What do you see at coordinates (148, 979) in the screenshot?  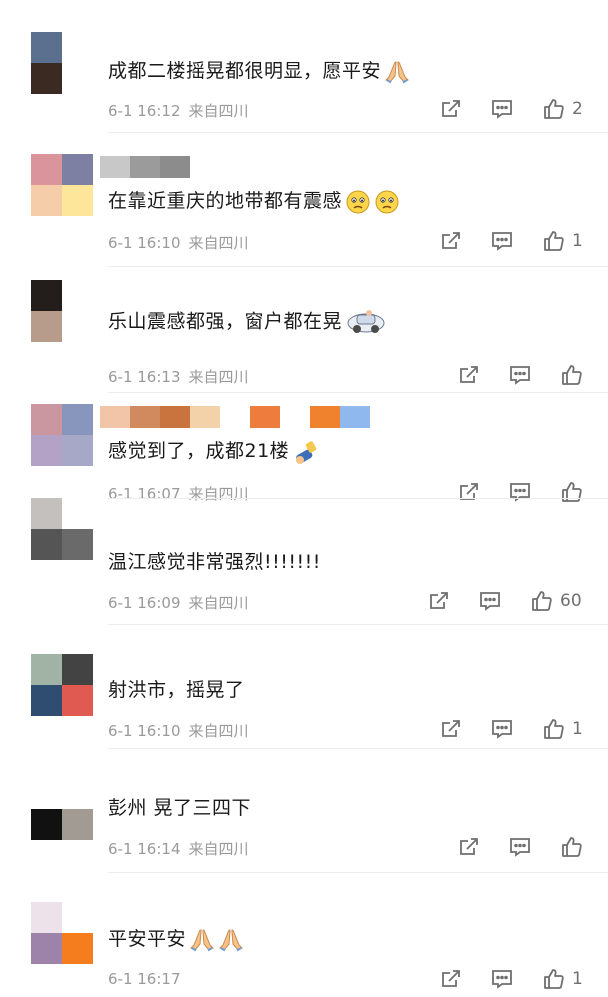 I see `comment-meta: 6-1 16:17` at bounding box center [148, 979].